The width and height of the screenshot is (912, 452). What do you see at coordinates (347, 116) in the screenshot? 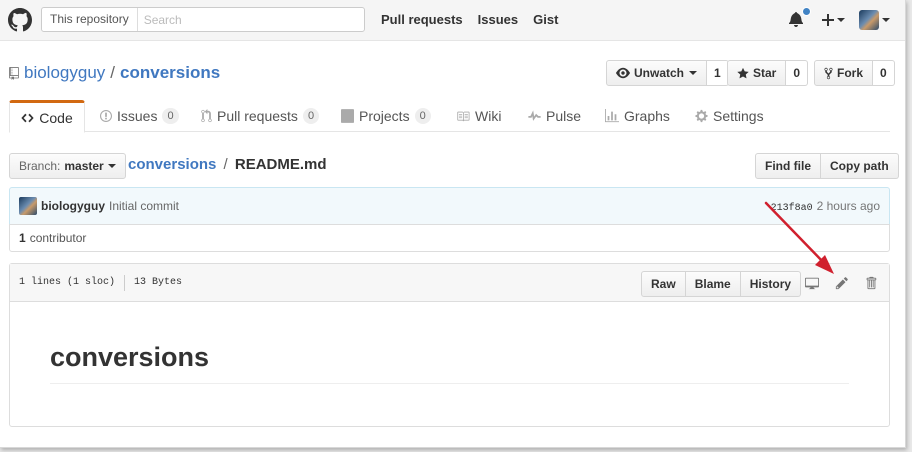
I see `project-icon` at bounding box center [347, 116].